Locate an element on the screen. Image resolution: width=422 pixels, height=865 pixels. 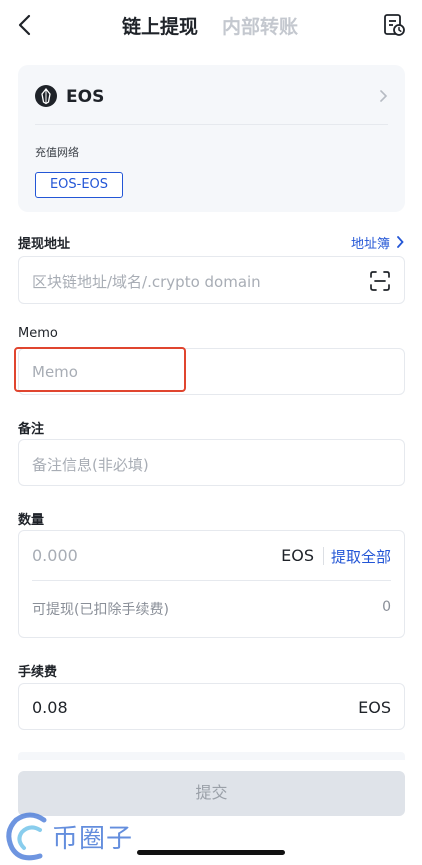
network-label: 充值网络 is located at coordinates (57, 152).